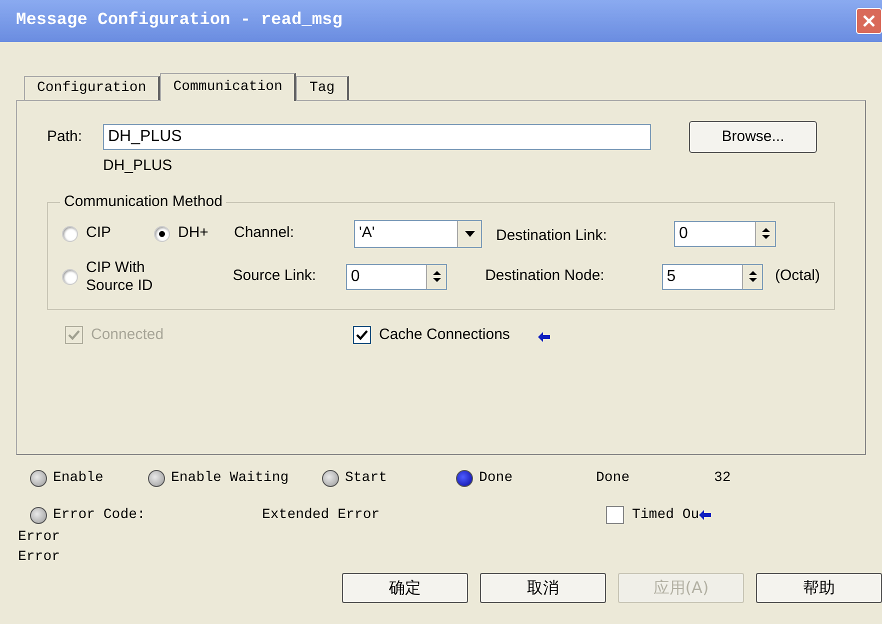 This screenshot has width=882, height=624. I want to click on path-label: Path:, so click(65, 136).